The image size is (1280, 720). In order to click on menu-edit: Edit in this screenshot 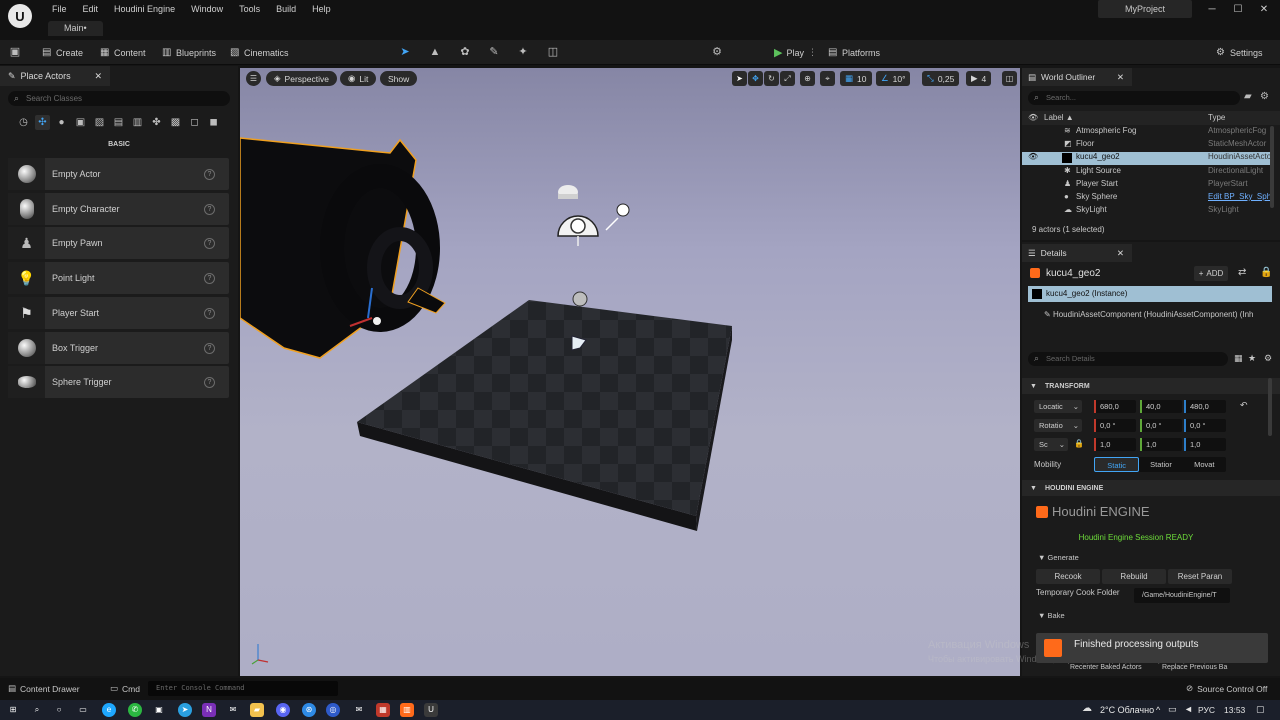, I will do `click(91, 9)`.